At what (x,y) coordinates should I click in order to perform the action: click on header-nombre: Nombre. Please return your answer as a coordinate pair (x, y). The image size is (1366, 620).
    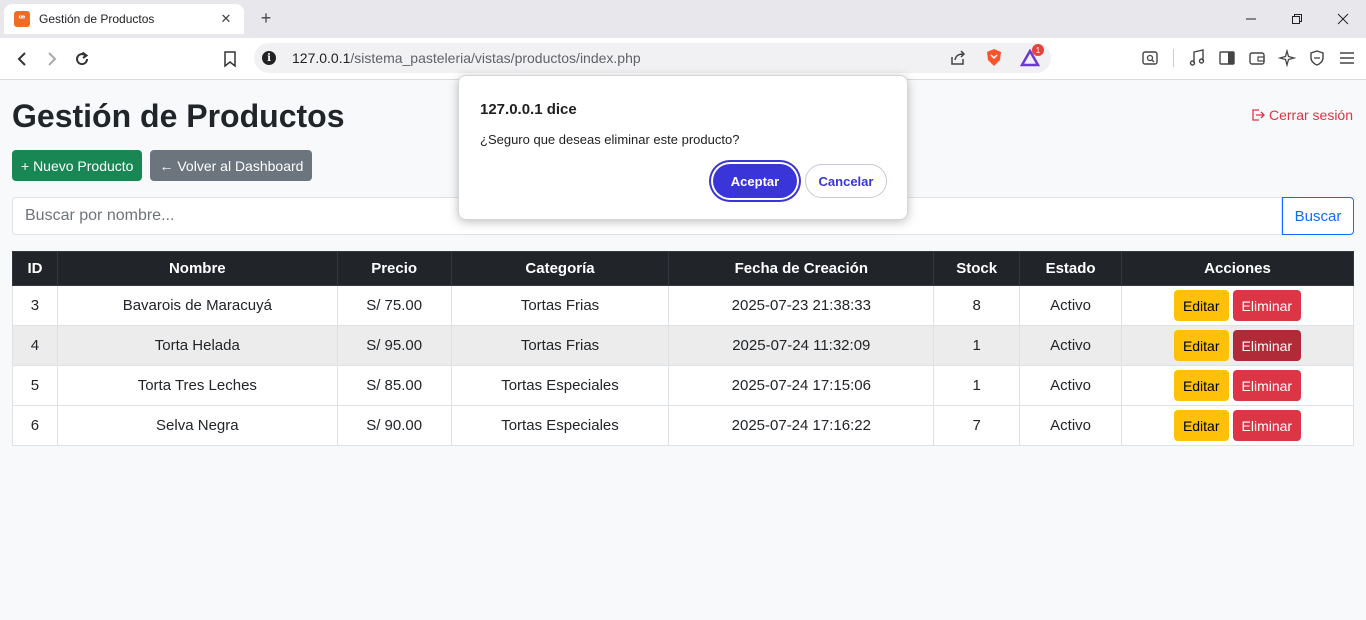
    Looking at the image, I should click on (197, 268).